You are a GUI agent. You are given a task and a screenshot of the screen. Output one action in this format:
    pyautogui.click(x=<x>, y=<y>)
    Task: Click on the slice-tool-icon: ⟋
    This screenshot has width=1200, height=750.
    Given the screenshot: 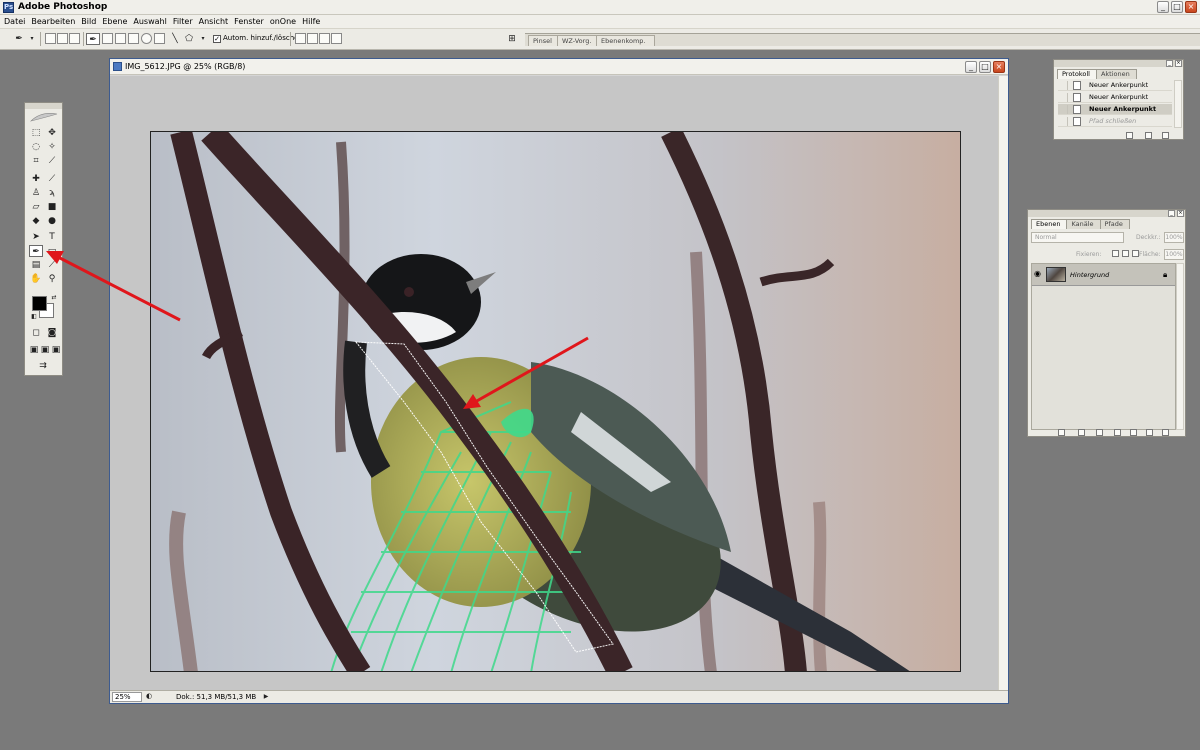 What is the action you would take?
    pyautogui.click(x=52, y=161)
    